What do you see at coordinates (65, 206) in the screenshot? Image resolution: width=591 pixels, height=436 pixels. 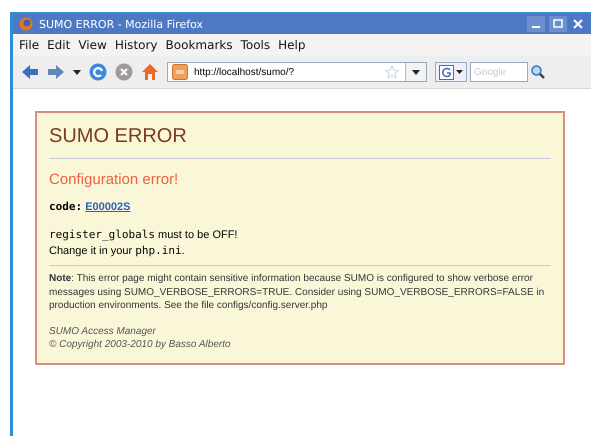 I see `code-label: code:` at bounding box center [65, 206].